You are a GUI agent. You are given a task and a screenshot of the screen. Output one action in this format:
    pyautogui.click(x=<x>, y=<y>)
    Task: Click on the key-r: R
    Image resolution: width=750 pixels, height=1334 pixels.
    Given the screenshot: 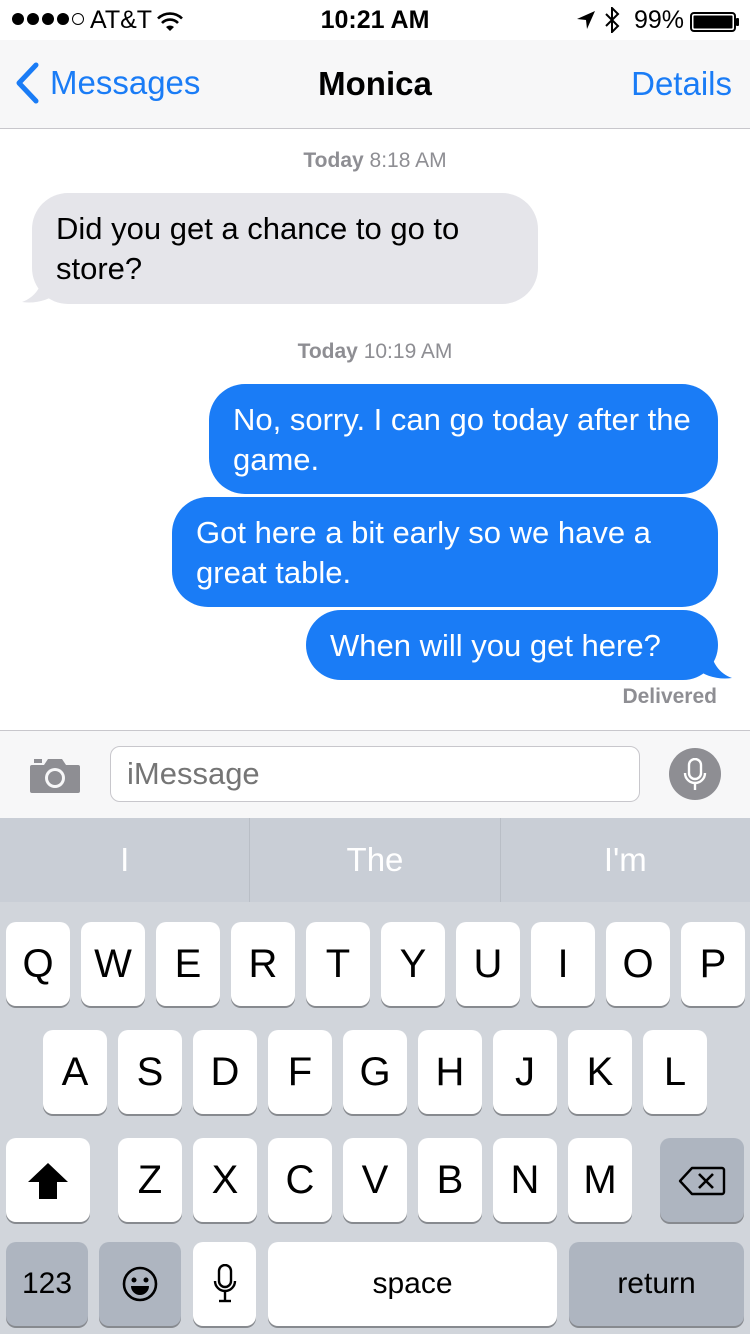 What is the action you would take?
    pyautogui.click(x=263, y=964)
    